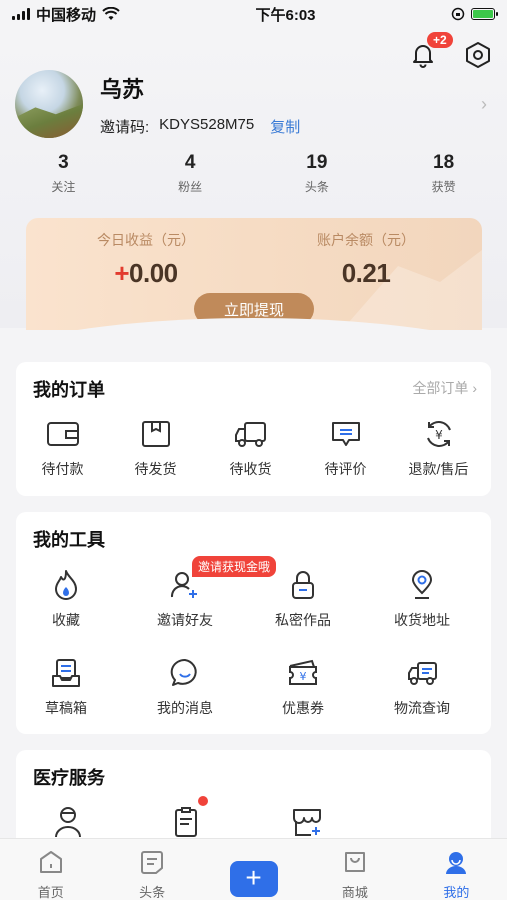 Image resolution: width=507 pixels, height=900 pixels. What do you see at coordinates (422, 673) in the screenshot?
I see `logistics-icon` at bounding box center [422, 673].